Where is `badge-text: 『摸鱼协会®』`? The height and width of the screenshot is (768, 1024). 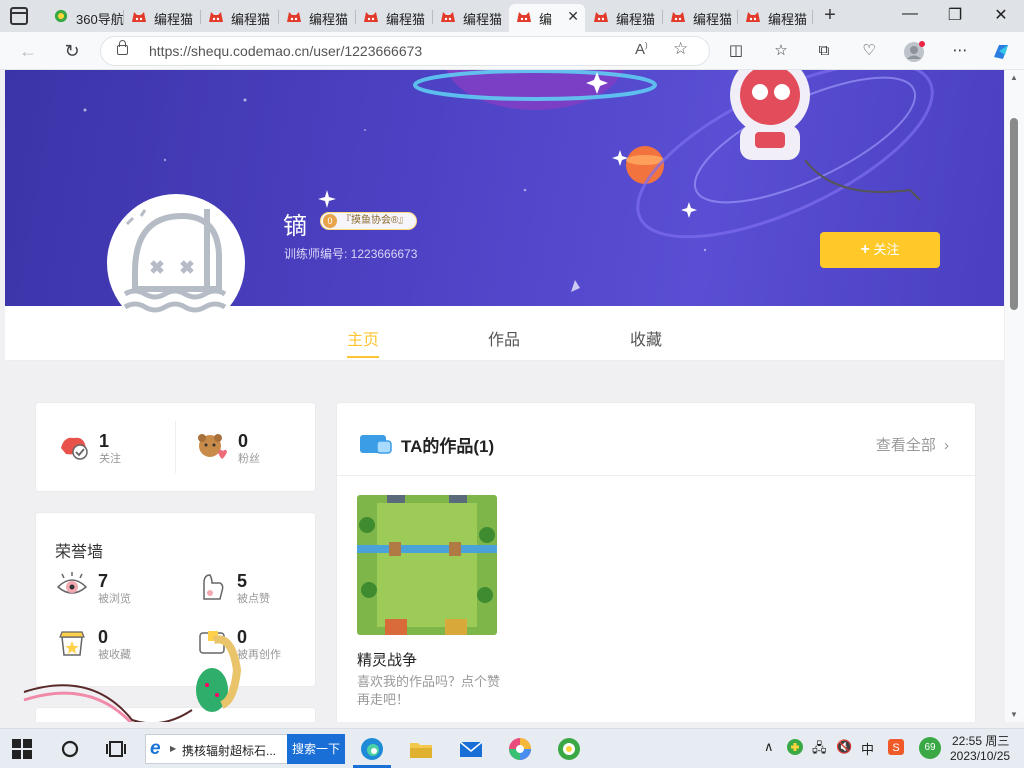
badge-text: 『摸鱼协会®』 is located at coordinates (375, 220).